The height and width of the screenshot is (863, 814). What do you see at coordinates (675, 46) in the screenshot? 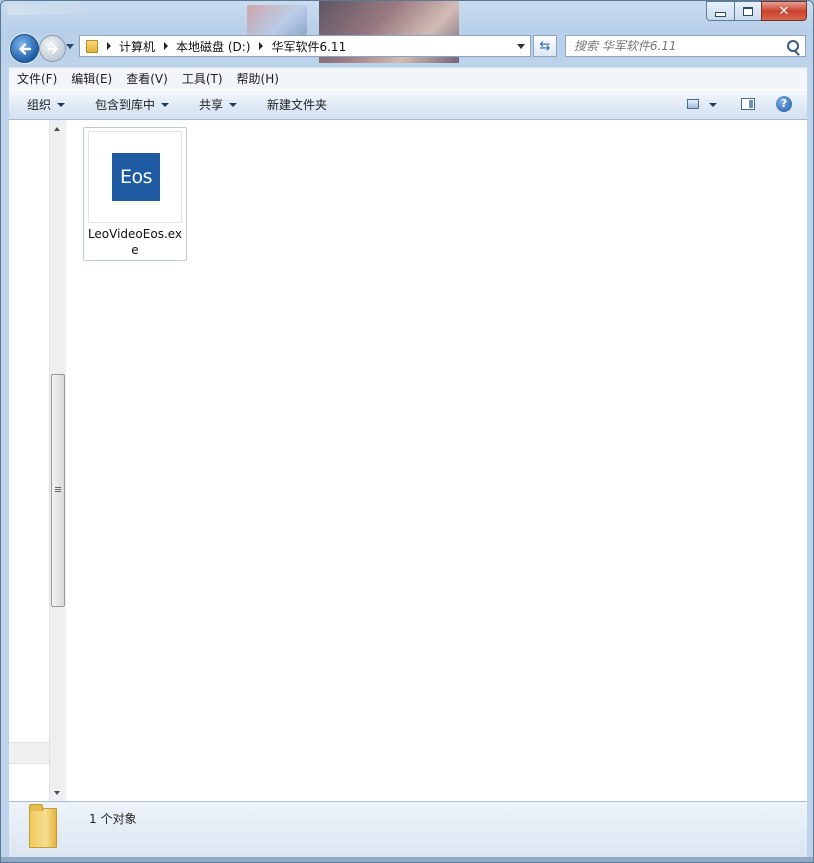
I see `search-input` at bounding box center [675, 46].